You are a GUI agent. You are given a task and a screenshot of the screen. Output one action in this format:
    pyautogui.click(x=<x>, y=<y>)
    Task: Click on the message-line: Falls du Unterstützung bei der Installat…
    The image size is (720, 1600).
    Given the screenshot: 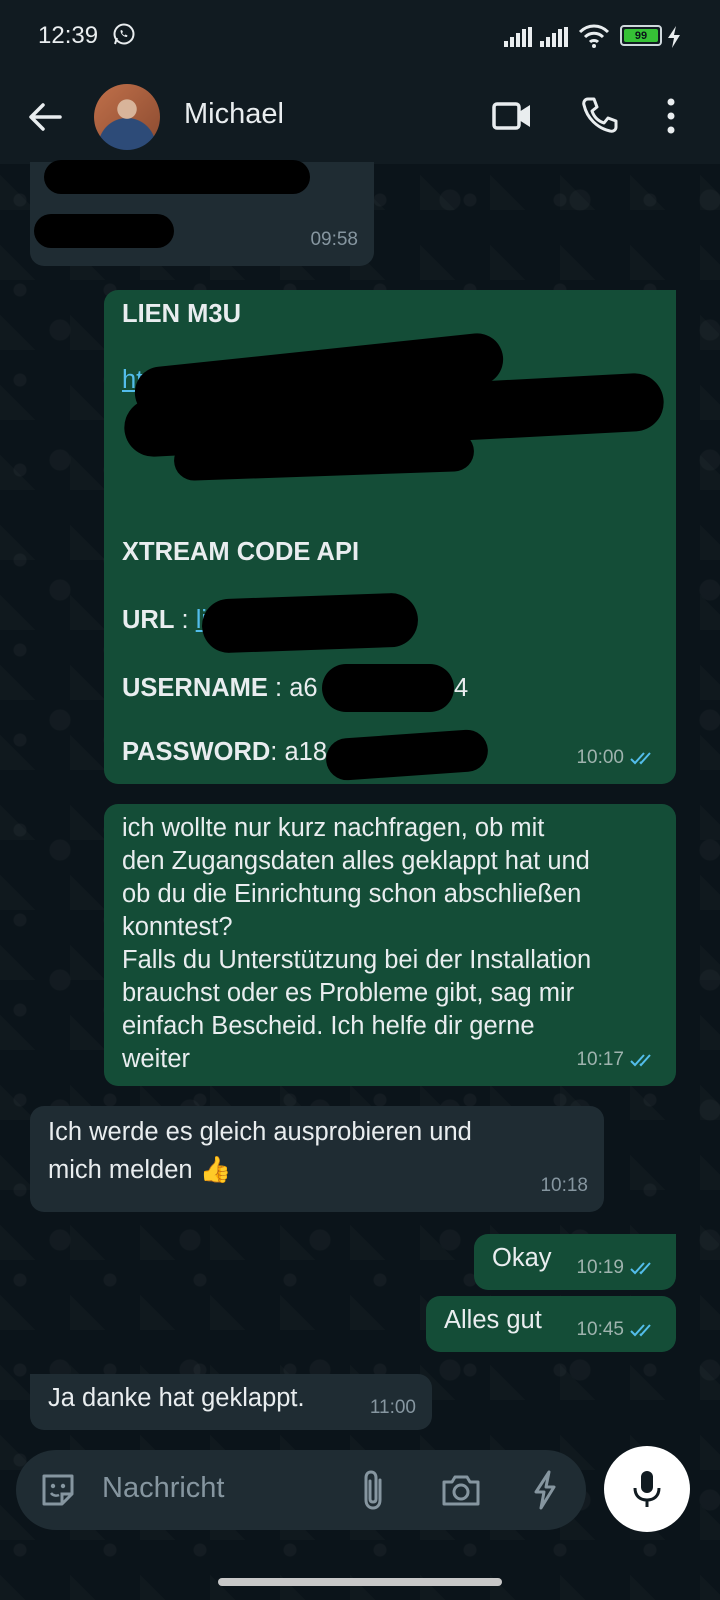 What is the action you would take?
    pyautogui.click(x=357, y=960)
    